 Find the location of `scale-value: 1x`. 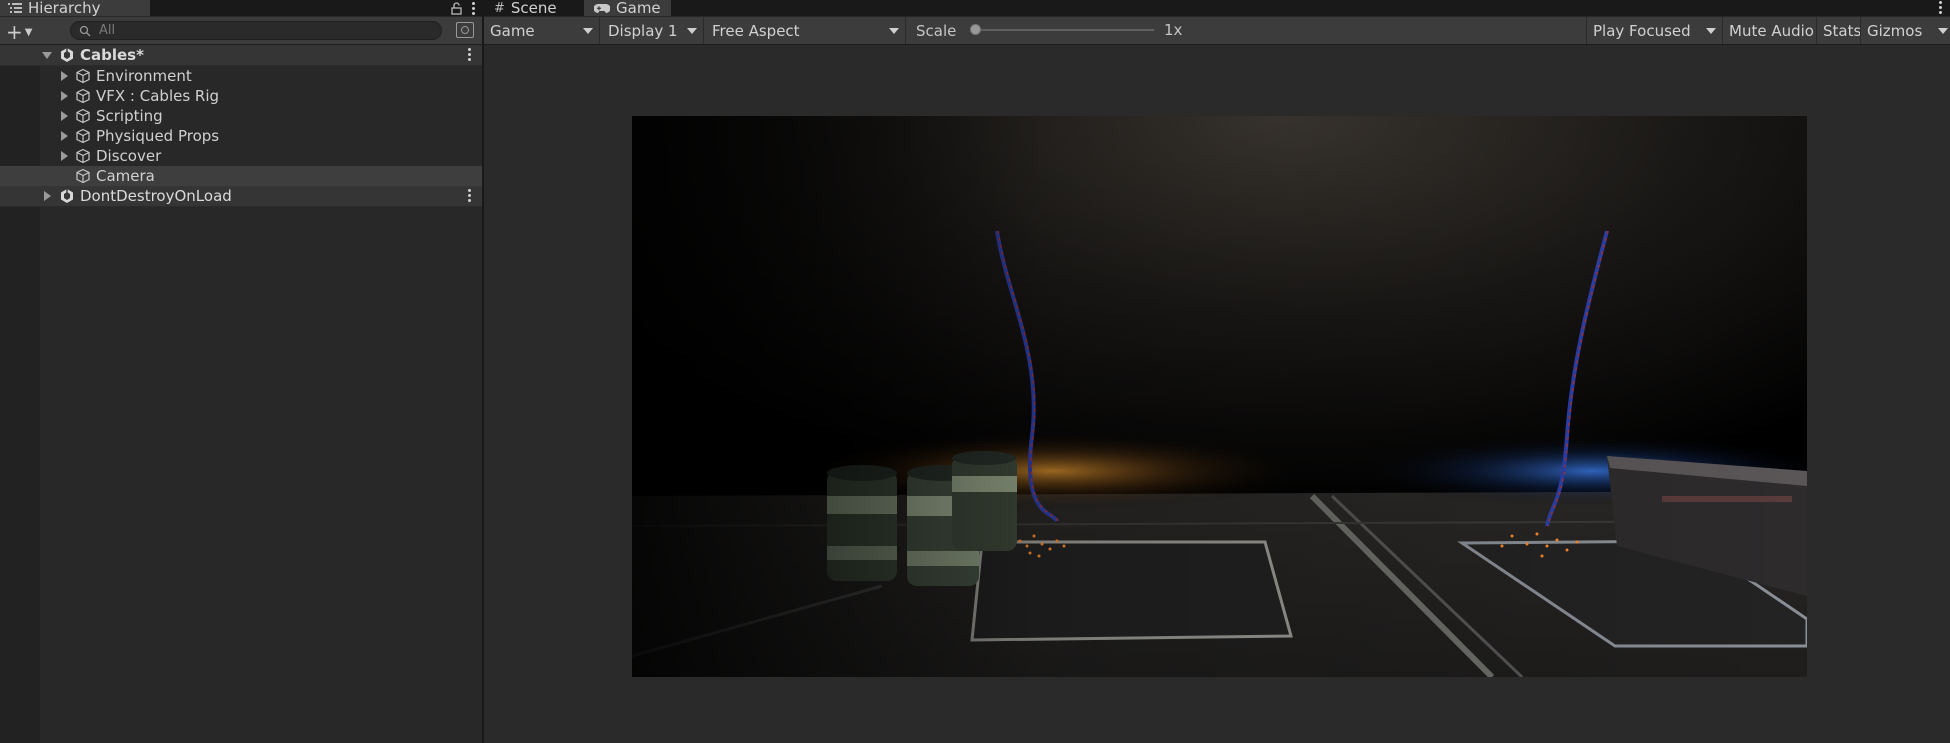

scale-value: 1x is located at coordinates (1173, 30).